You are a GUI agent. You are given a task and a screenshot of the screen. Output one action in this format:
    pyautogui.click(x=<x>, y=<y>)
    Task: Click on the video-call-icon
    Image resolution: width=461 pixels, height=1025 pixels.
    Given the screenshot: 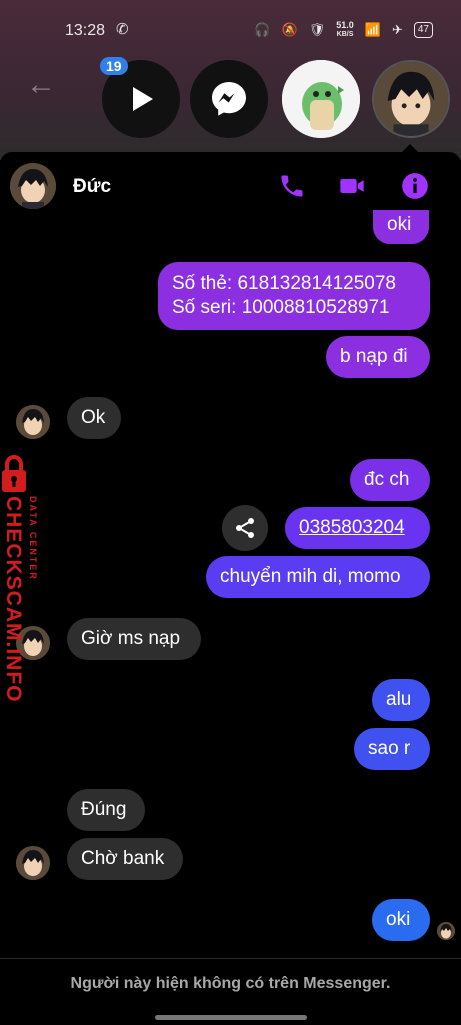 What is the action you would take?
    pyautogui.click(x=352, y=186)
    